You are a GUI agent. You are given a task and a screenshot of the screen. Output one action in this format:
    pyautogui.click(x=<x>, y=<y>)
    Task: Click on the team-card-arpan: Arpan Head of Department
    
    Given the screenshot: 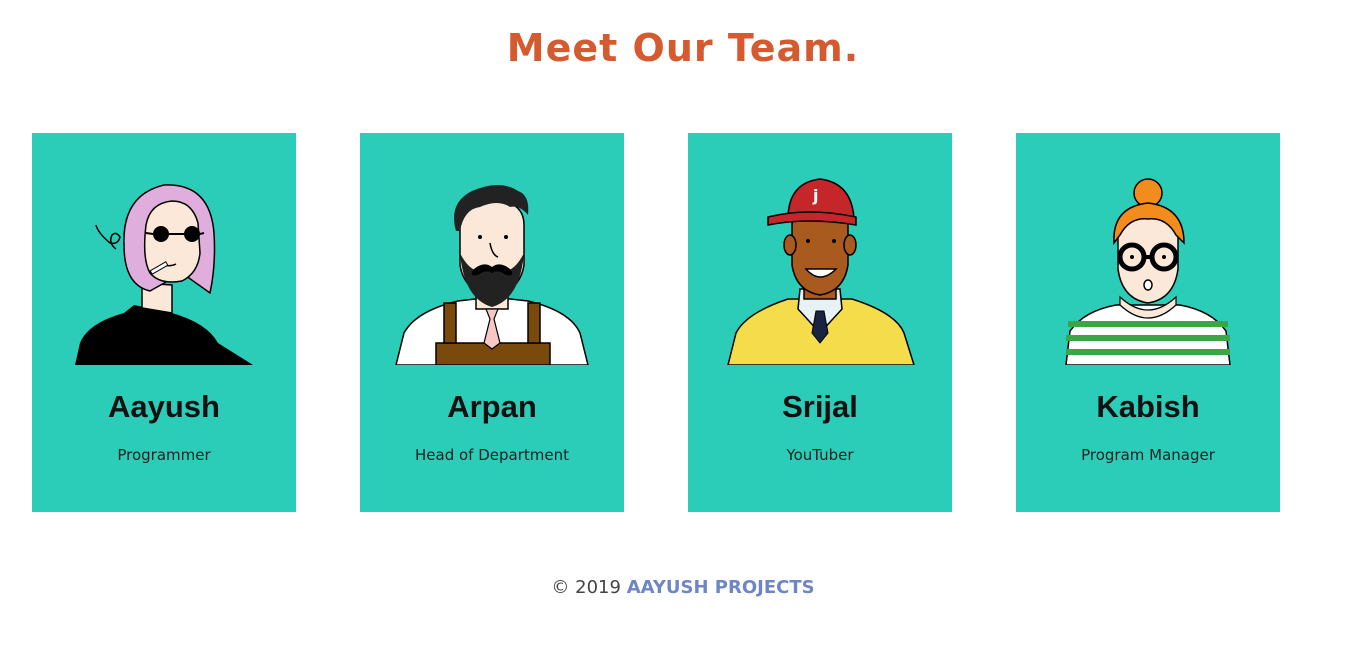 What is the action you would take?
    pyautogui.click(x=492, y=322)
    